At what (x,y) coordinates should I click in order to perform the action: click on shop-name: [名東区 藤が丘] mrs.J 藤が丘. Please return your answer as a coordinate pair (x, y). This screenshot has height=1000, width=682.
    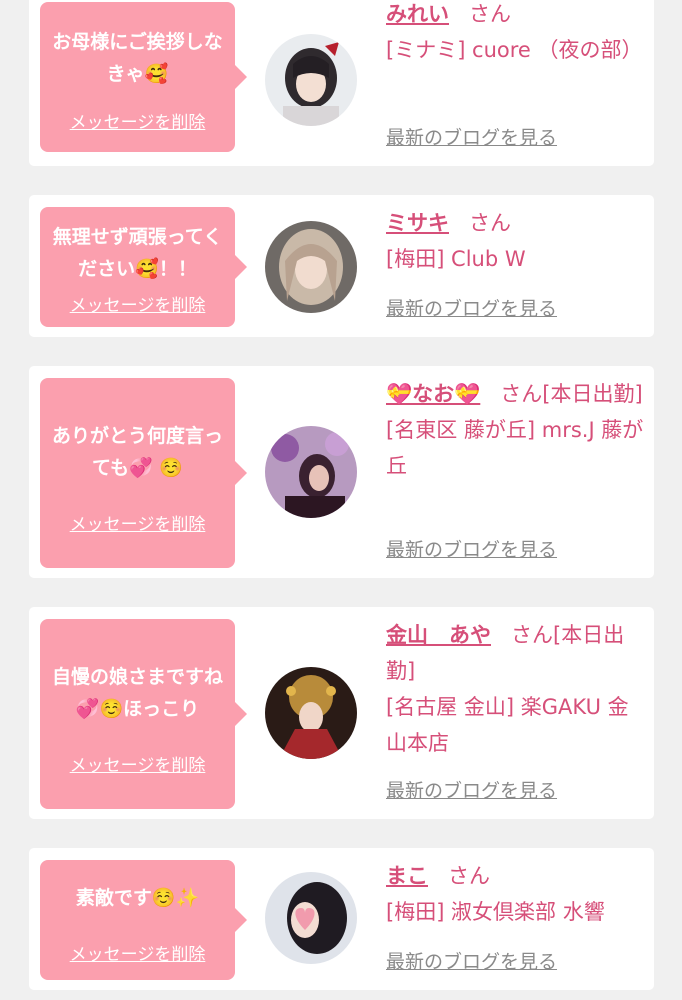
    Looking at the image, I should click on (515, 448).